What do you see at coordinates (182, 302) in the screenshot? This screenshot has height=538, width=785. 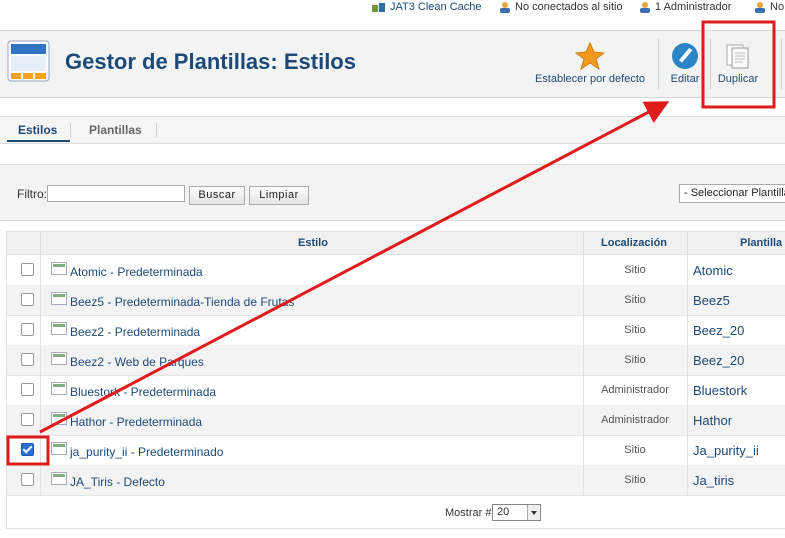 I see `style-name-link: Beez5 - Predeterminada-Tienda de Frutas` at bounding box center [182, 302].